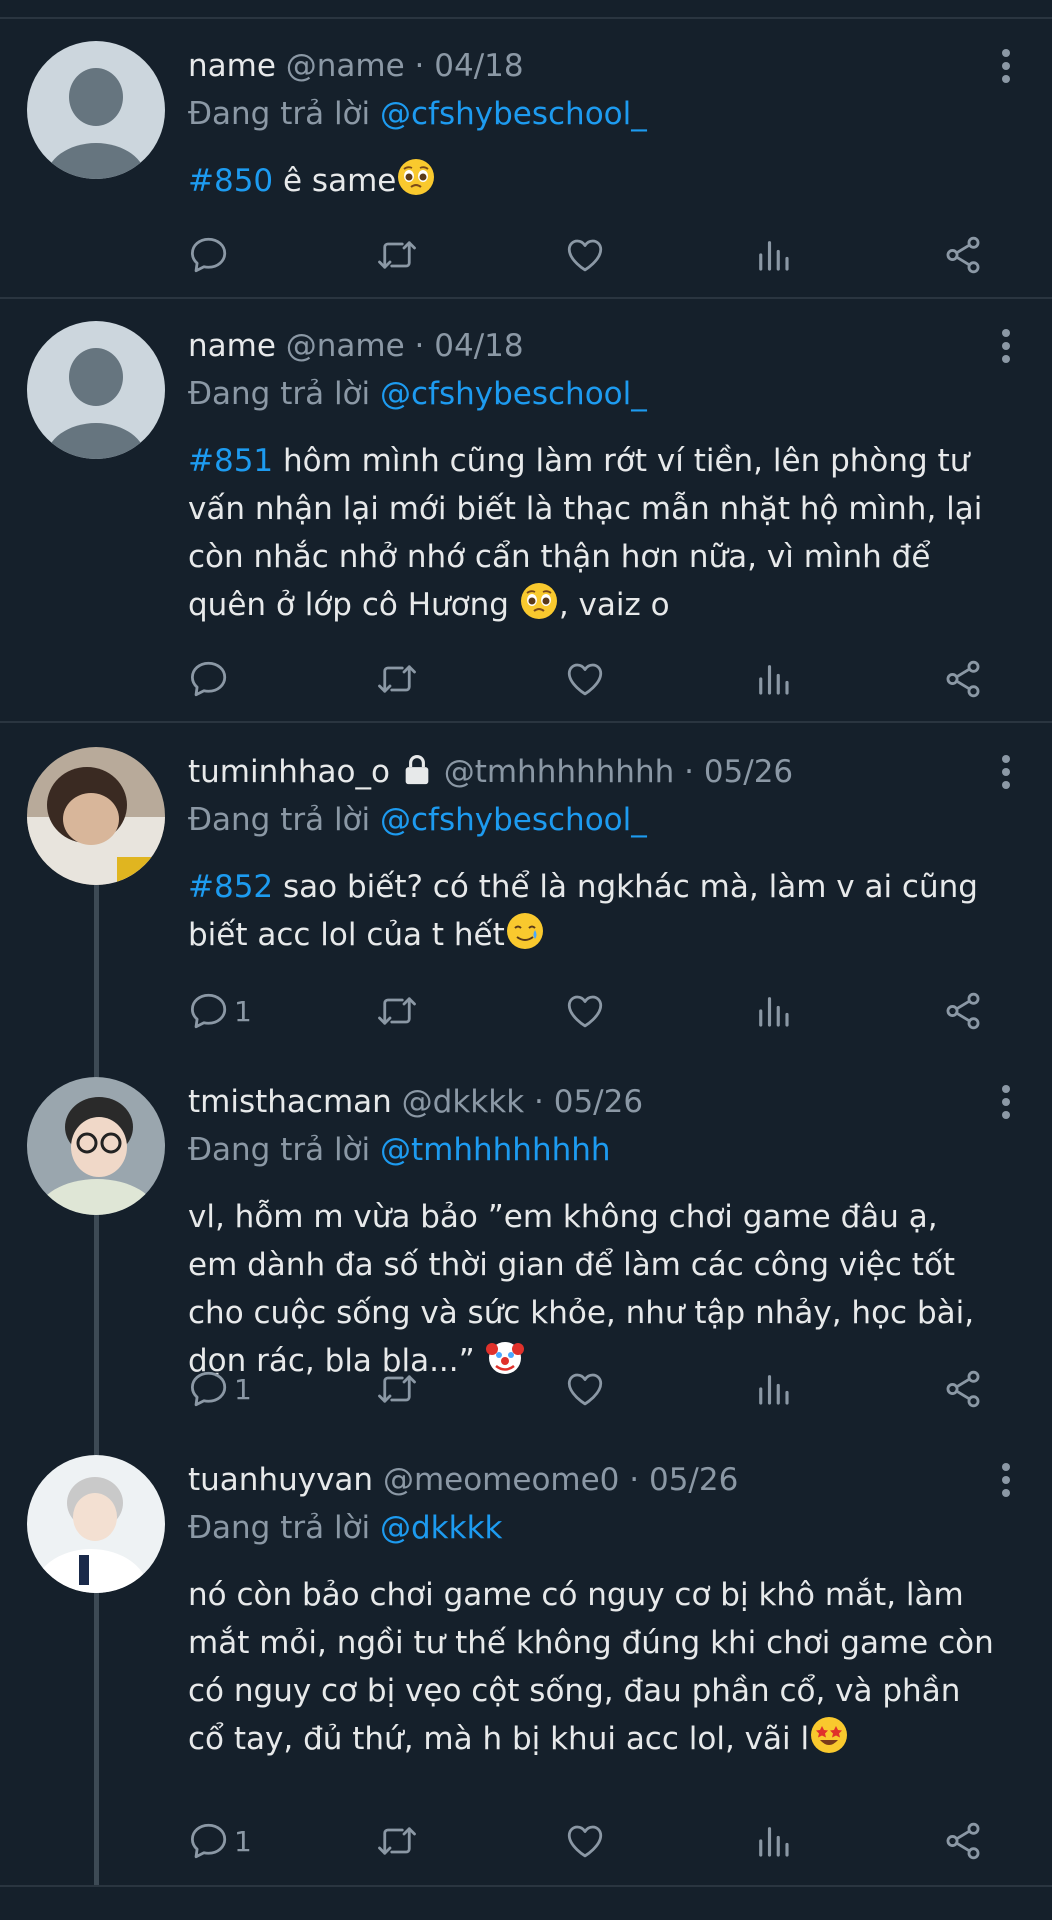  I want to click on author-handle: @meomeome0, so click(501, 1480).